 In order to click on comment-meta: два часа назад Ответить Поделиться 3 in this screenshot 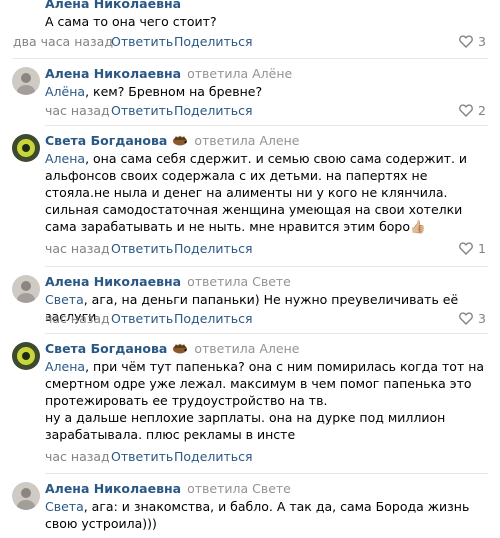, I will do `click(249, 43)`.